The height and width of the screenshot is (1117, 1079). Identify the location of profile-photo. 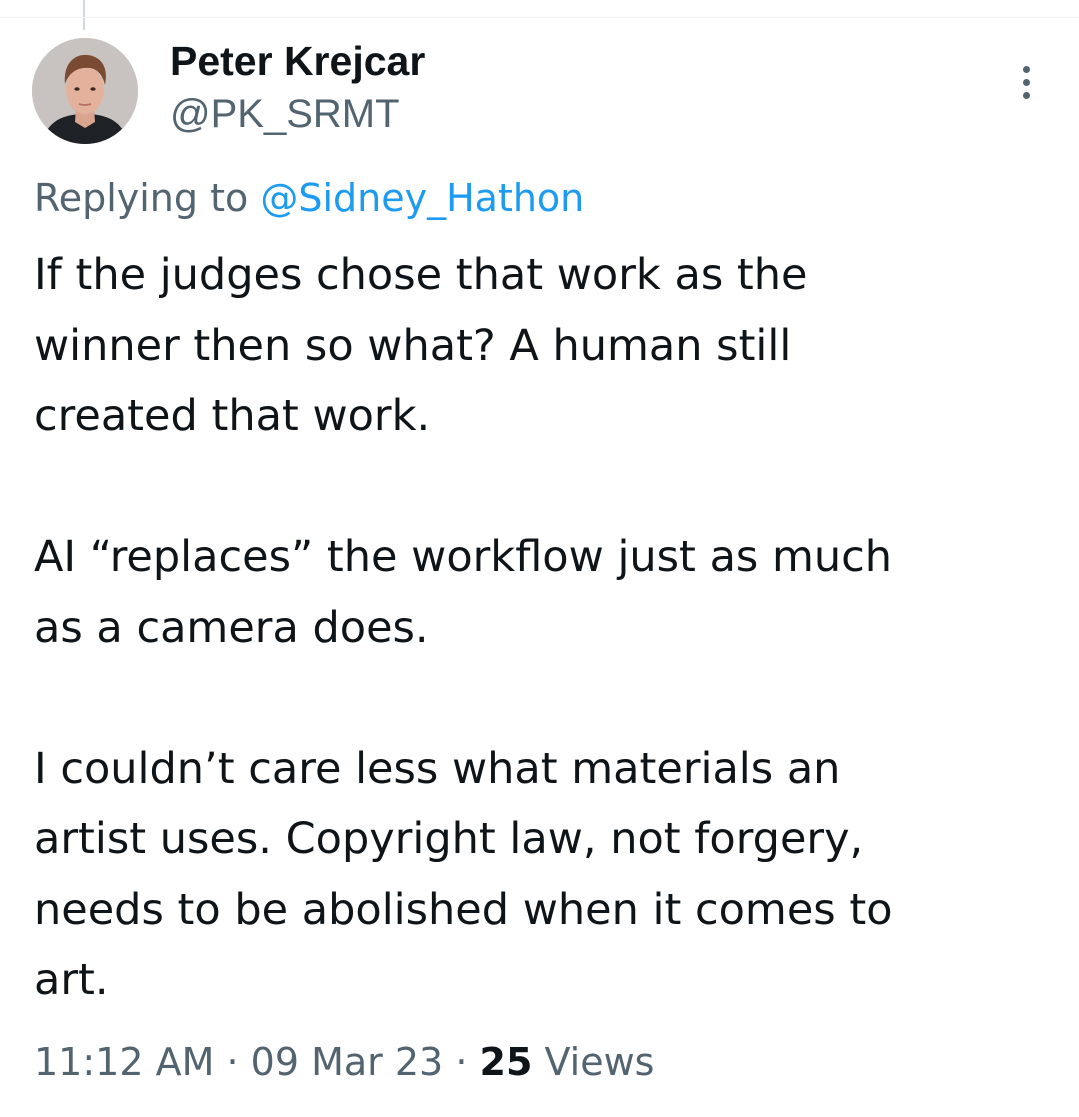
(85, 91).